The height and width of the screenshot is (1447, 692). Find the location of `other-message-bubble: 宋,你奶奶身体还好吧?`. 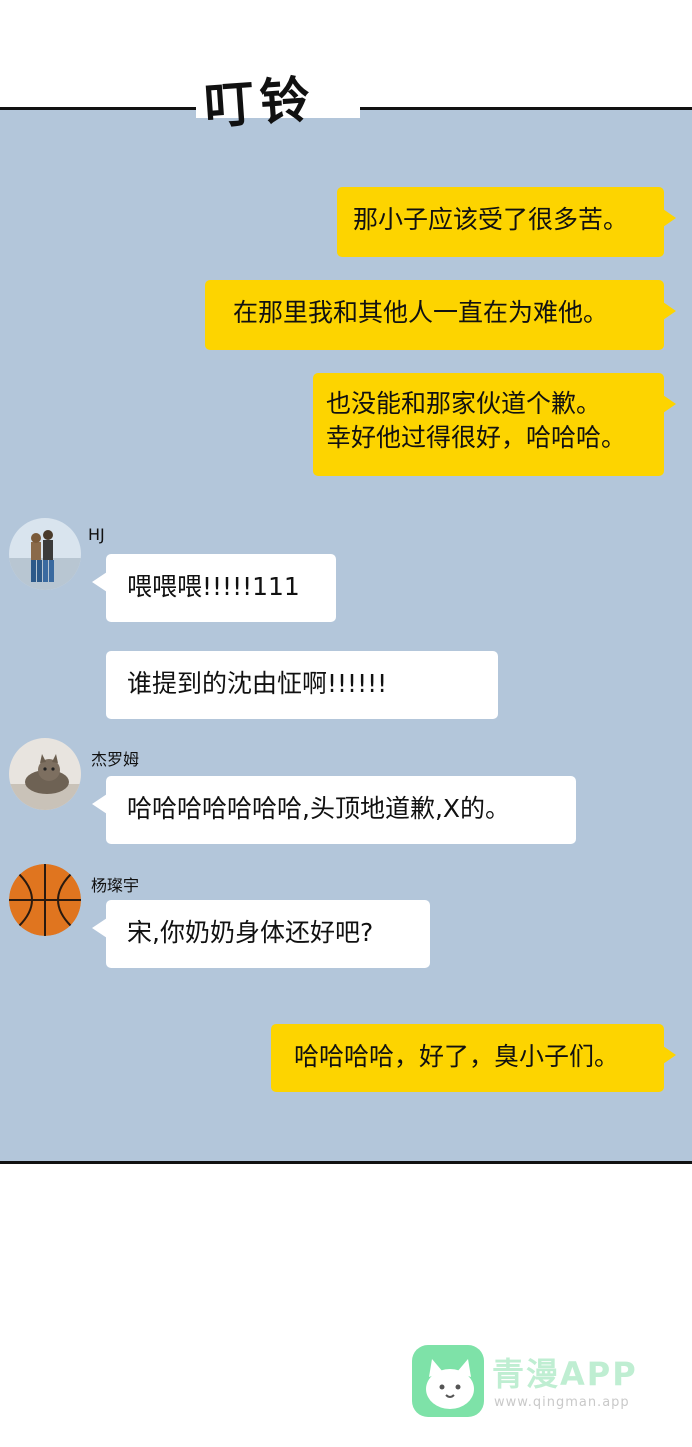

other-message-bubble: 宋,你奶奶身体还好吧? is located at coordinates (261, 934).